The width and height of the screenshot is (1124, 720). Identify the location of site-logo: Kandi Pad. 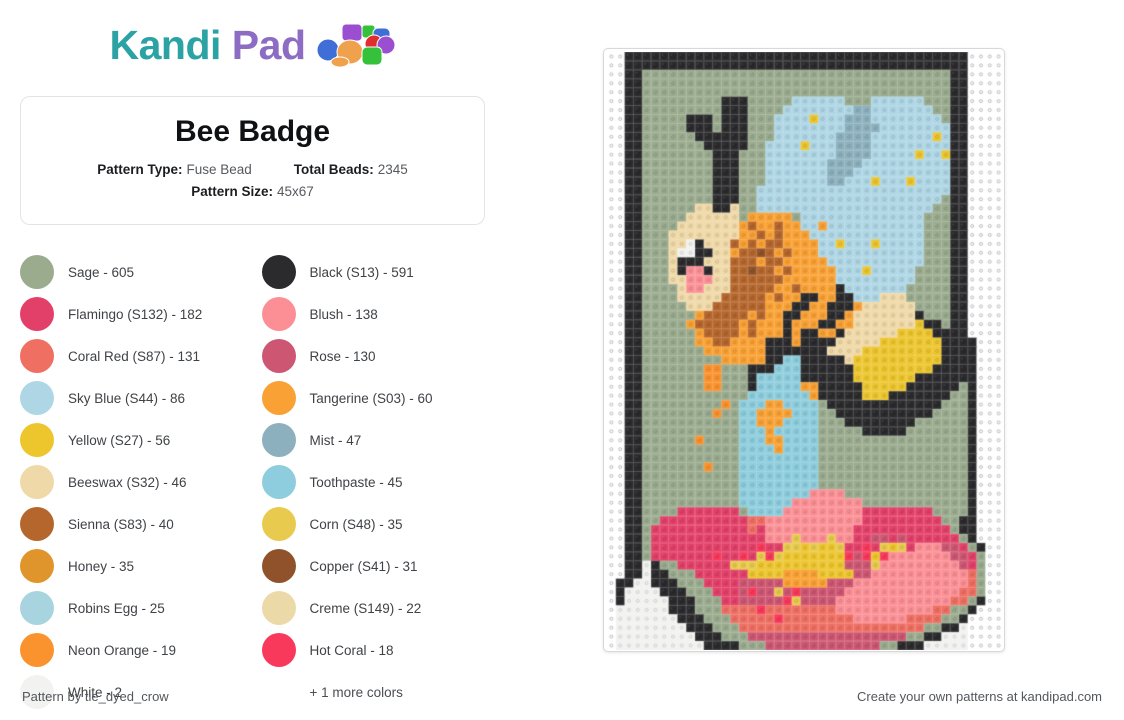
(252, 45).